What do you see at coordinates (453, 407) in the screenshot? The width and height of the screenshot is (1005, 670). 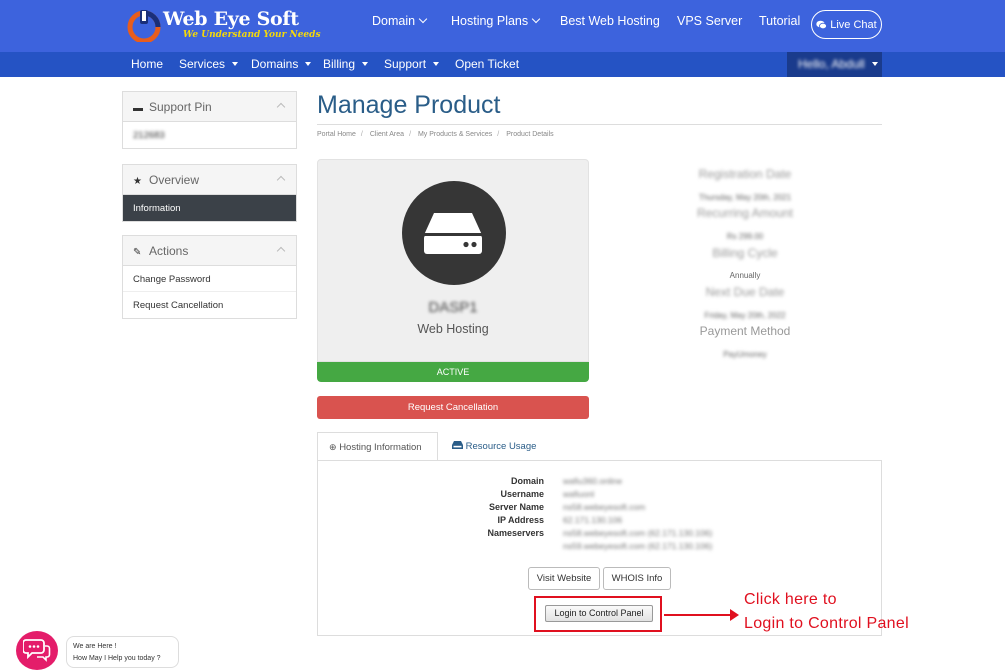 I see `request-cancellation-button: Request Cancellation` at bounding box center [453, 407].